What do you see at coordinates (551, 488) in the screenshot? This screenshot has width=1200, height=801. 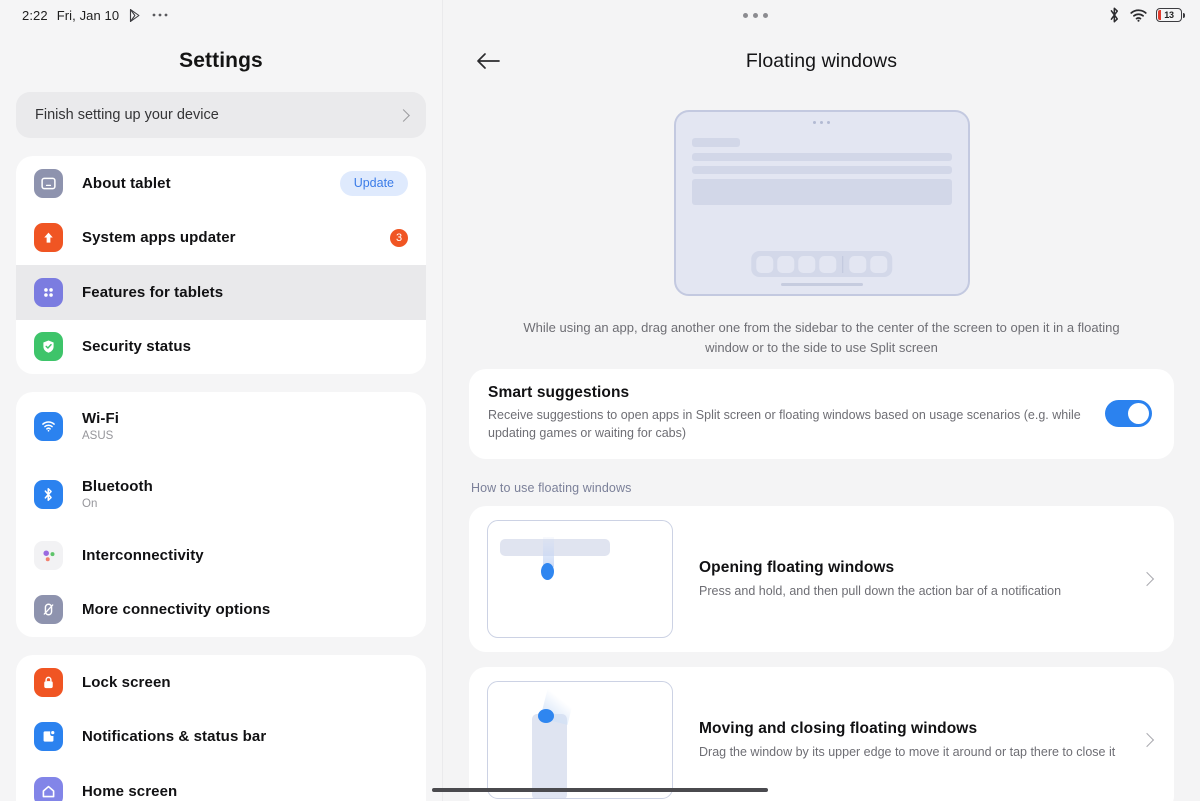 I see `howto-section-label: How to use floating windows` at bounding box center [551, 488].